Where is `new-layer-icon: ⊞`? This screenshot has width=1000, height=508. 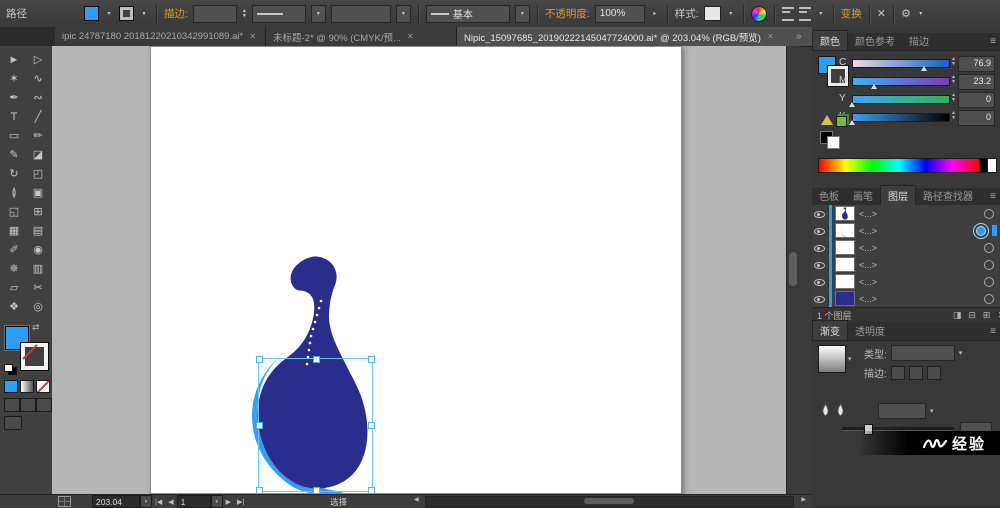 new-layer-icon: ⊞ is located at coordinates (987, 315).